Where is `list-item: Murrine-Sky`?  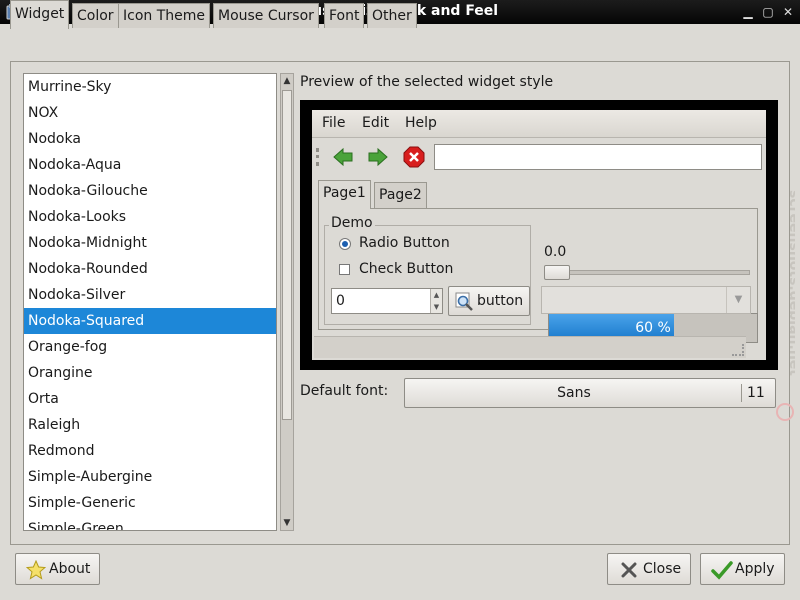 list-item: Murrine-Sky is located at coordinates (150, 87).